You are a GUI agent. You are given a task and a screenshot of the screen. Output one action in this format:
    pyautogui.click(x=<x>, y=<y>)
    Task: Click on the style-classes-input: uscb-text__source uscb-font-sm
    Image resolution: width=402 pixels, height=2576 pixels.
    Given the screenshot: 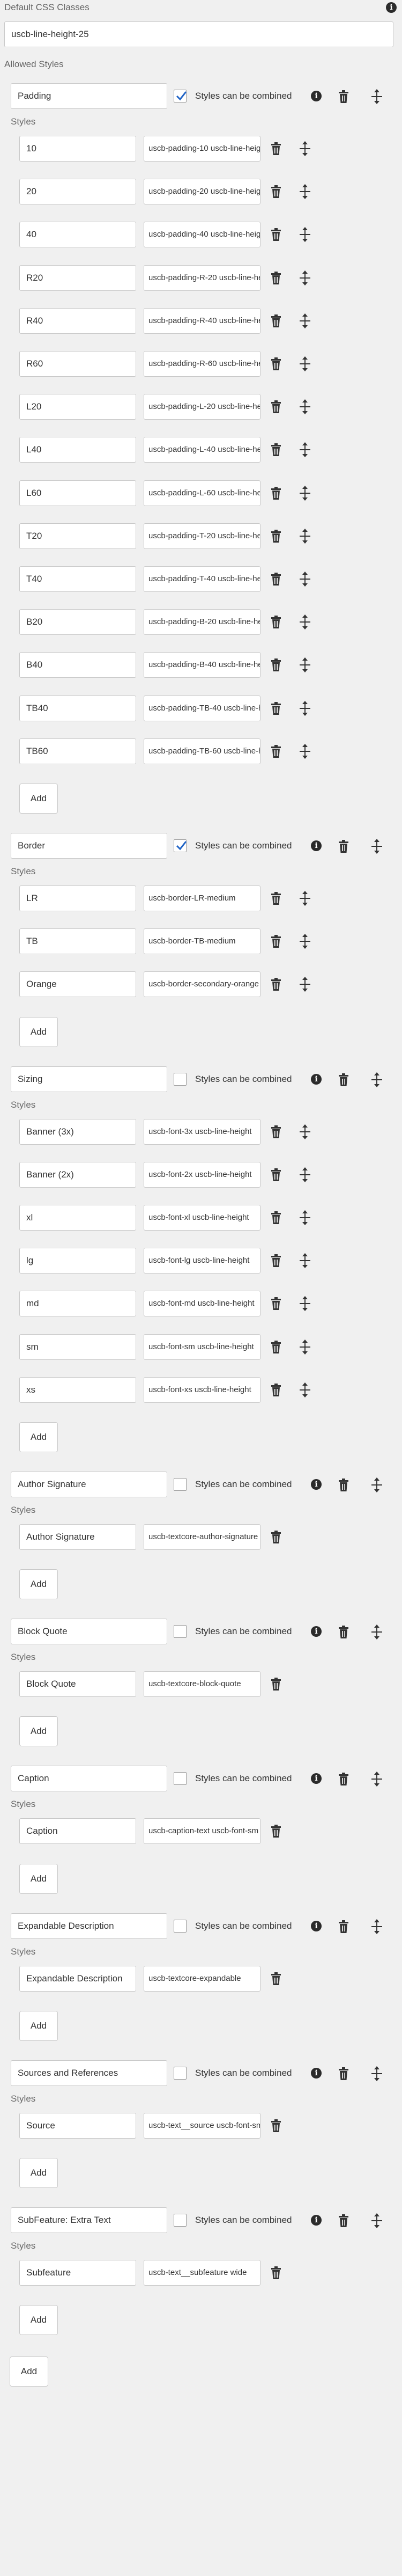 What is the action you would take?
    pyautogui.click(x=202, y=2125)
    